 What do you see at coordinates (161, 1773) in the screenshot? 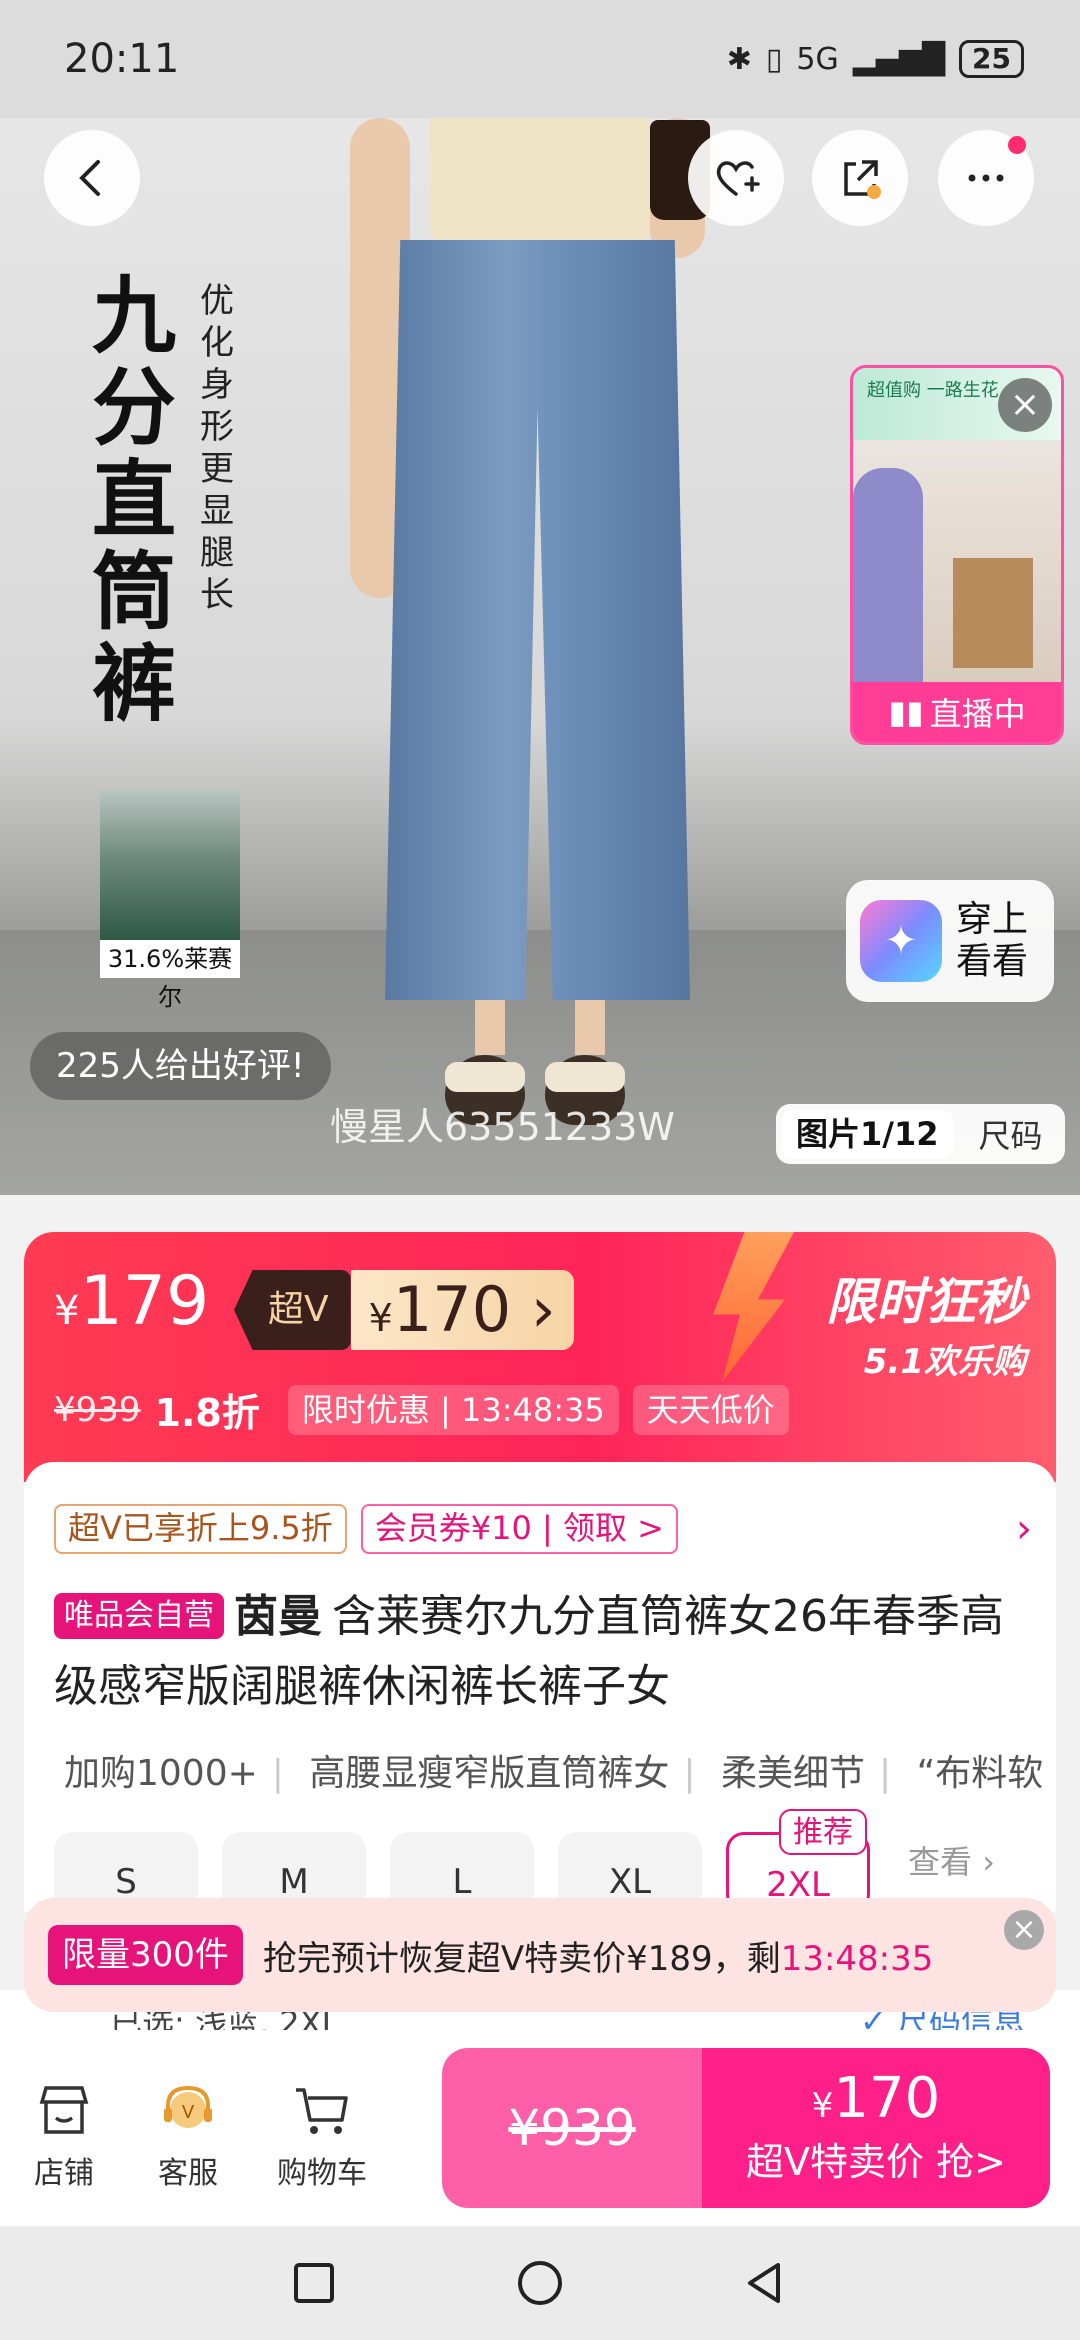
I see `feature-tag: 加购1000+` at bounding box center [161, 1773].